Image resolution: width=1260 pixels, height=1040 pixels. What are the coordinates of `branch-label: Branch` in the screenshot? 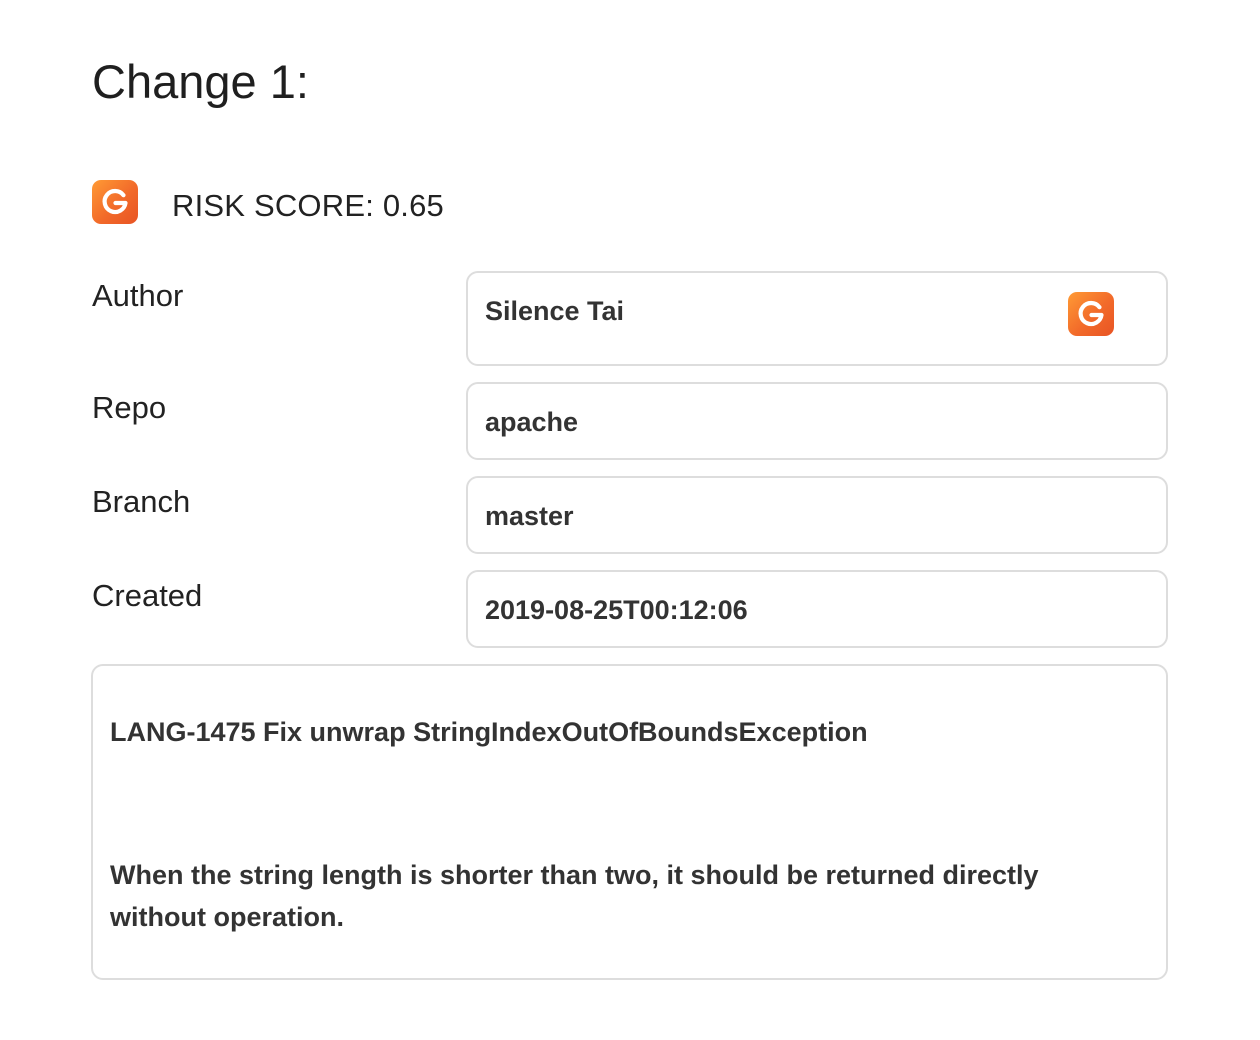 It's located at (141, 501).